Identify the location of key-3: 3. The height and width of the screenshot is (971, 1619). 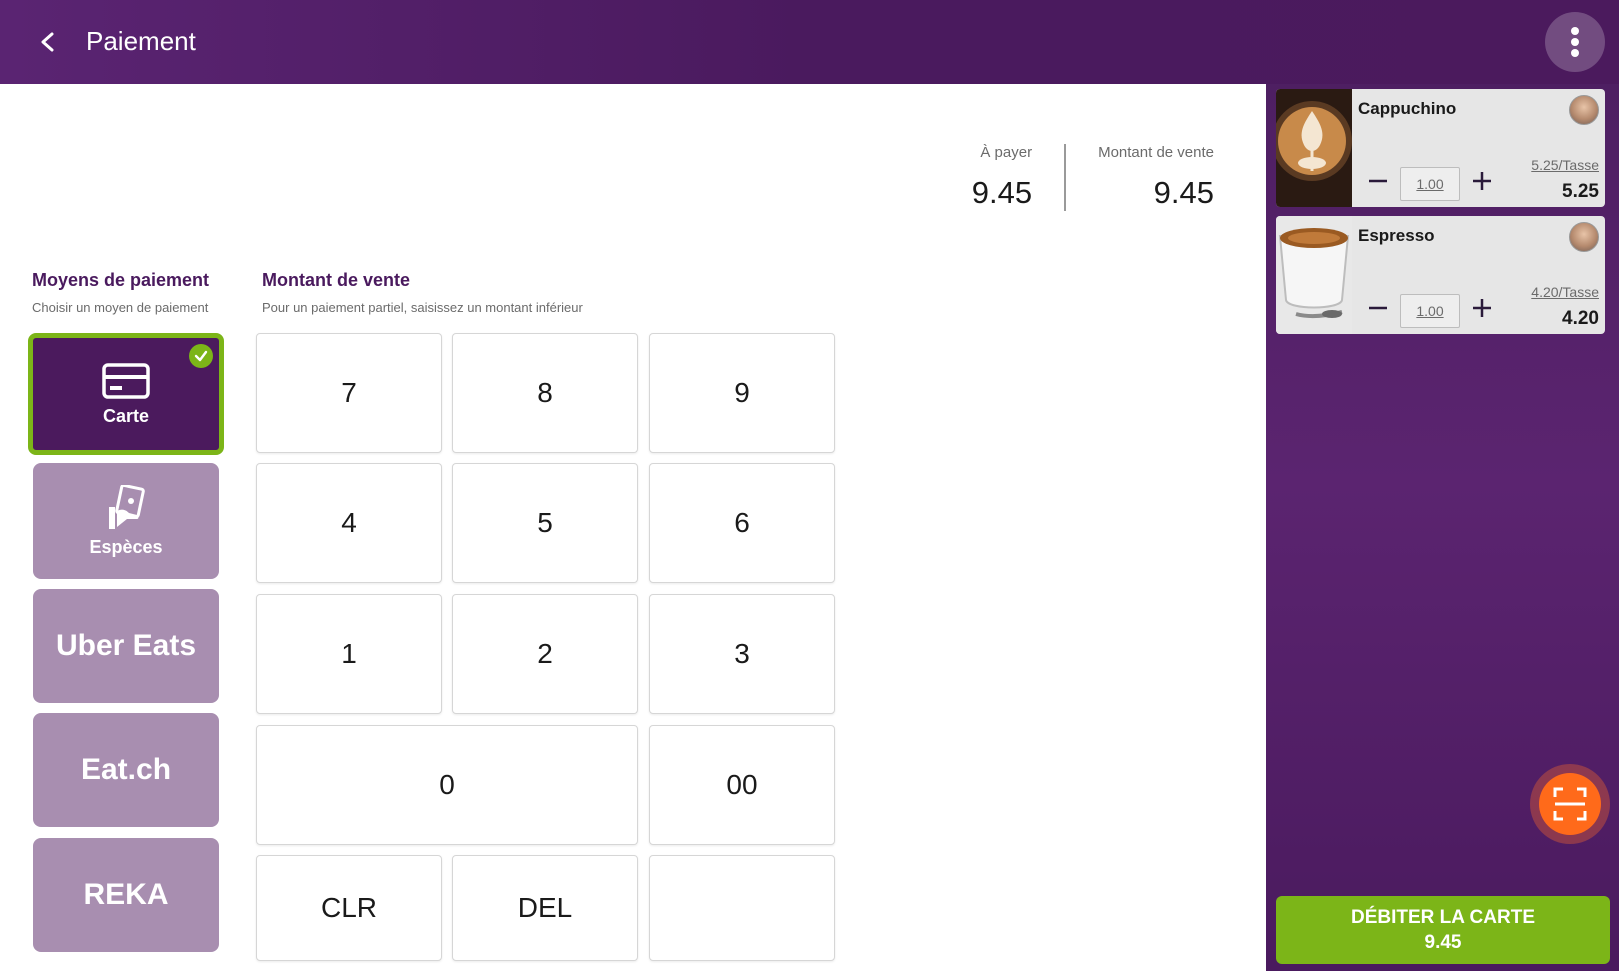
(742, 654).